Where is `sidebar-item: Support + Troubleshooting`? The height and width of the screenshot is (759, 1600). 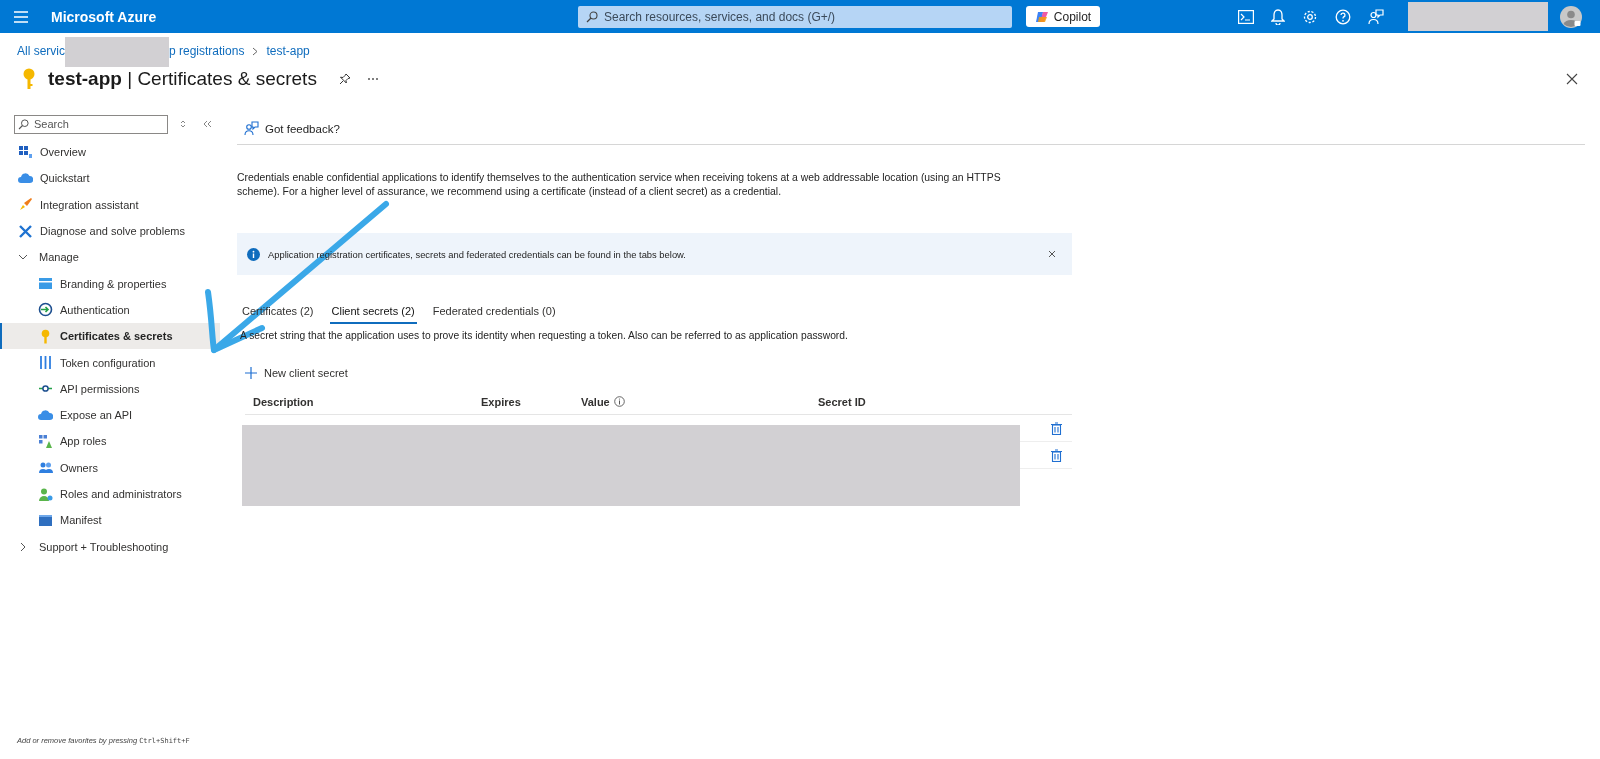
sidebar-item: Support + Troubleshooting is located at coordinates (110, 546).